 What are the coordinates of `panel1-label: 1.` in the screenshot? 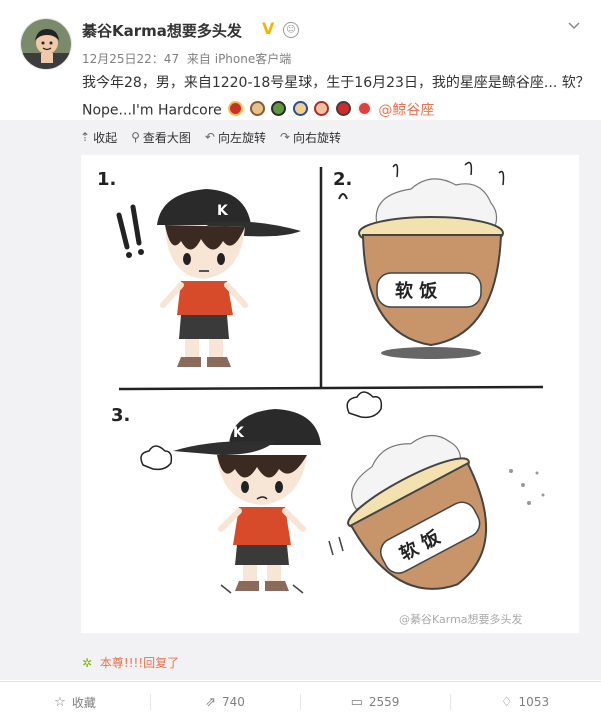 It's located at (106, 179).